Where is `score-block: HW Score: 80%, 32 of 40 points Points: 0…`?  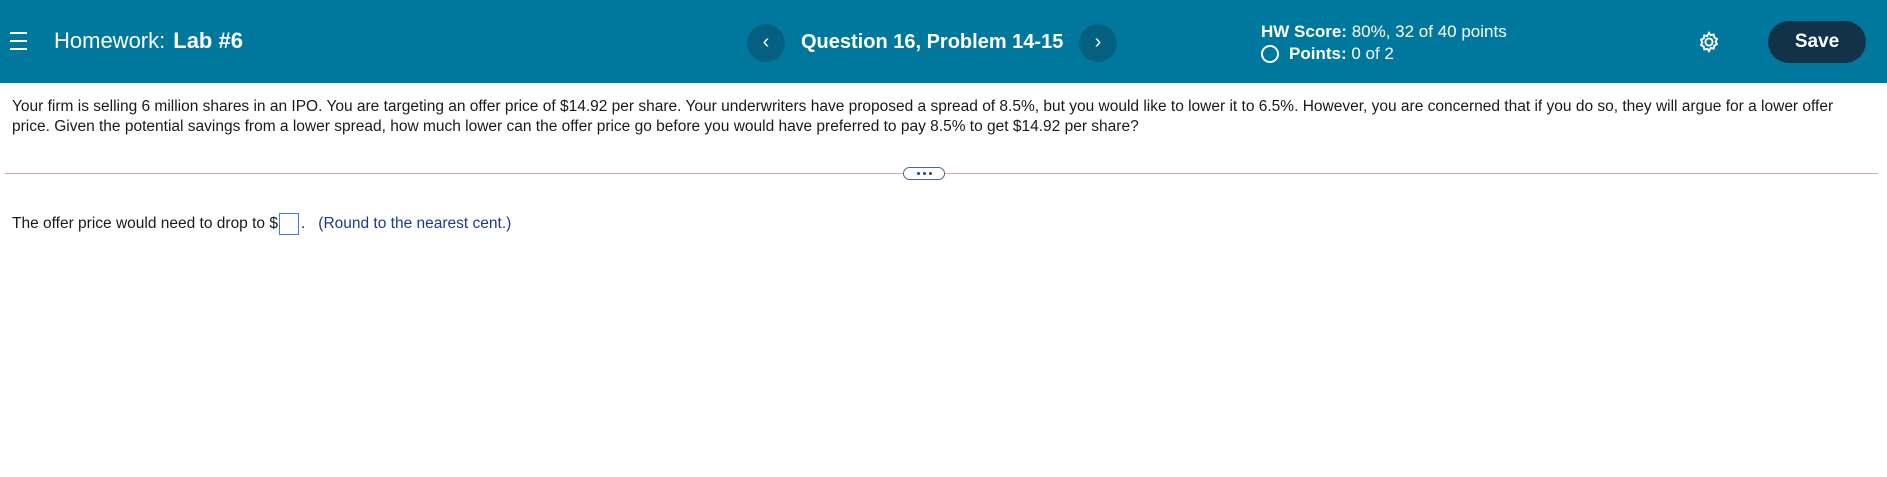
score-block: HW Score: 80%, 32 of 40 points Points: 0… is located at coordinates (1384, 43).